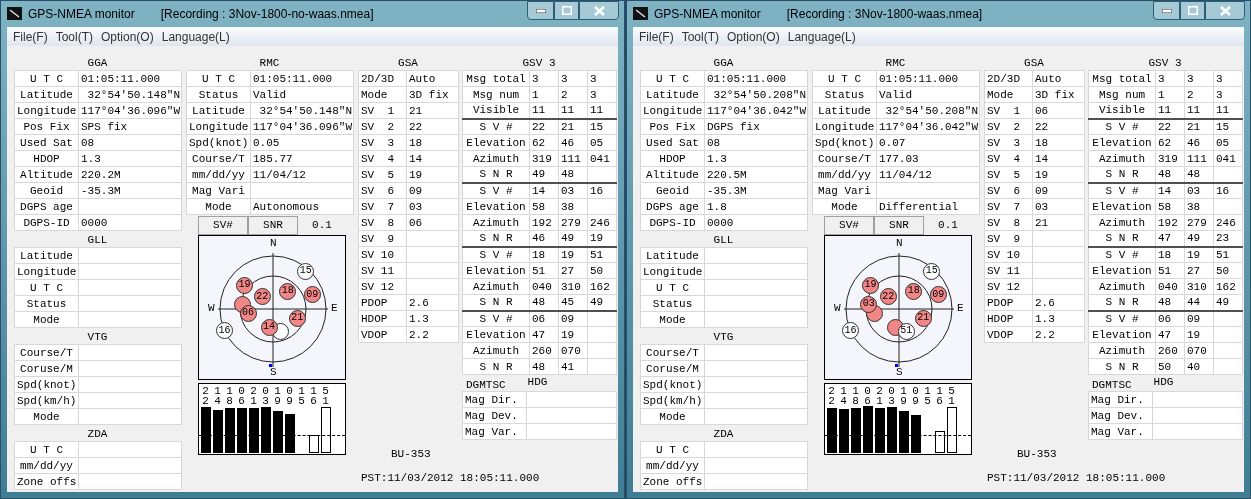  Describe the element at coordinates (382, 206) in the screenshot. I see `field-label: SV 7` at that location.